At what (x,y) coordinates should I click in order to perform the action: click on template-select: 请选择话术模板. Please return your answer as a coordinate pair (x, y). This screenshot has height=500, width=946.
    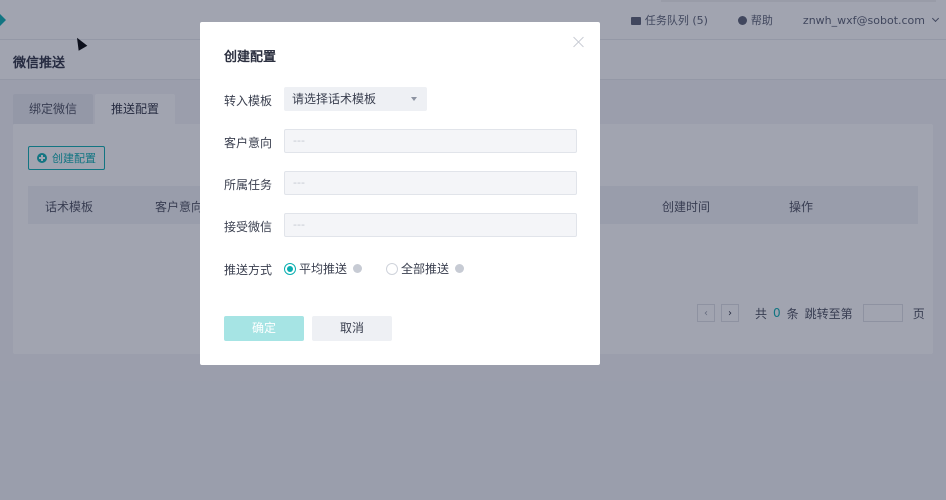
    Looking at the image, I should click on (355, 99).